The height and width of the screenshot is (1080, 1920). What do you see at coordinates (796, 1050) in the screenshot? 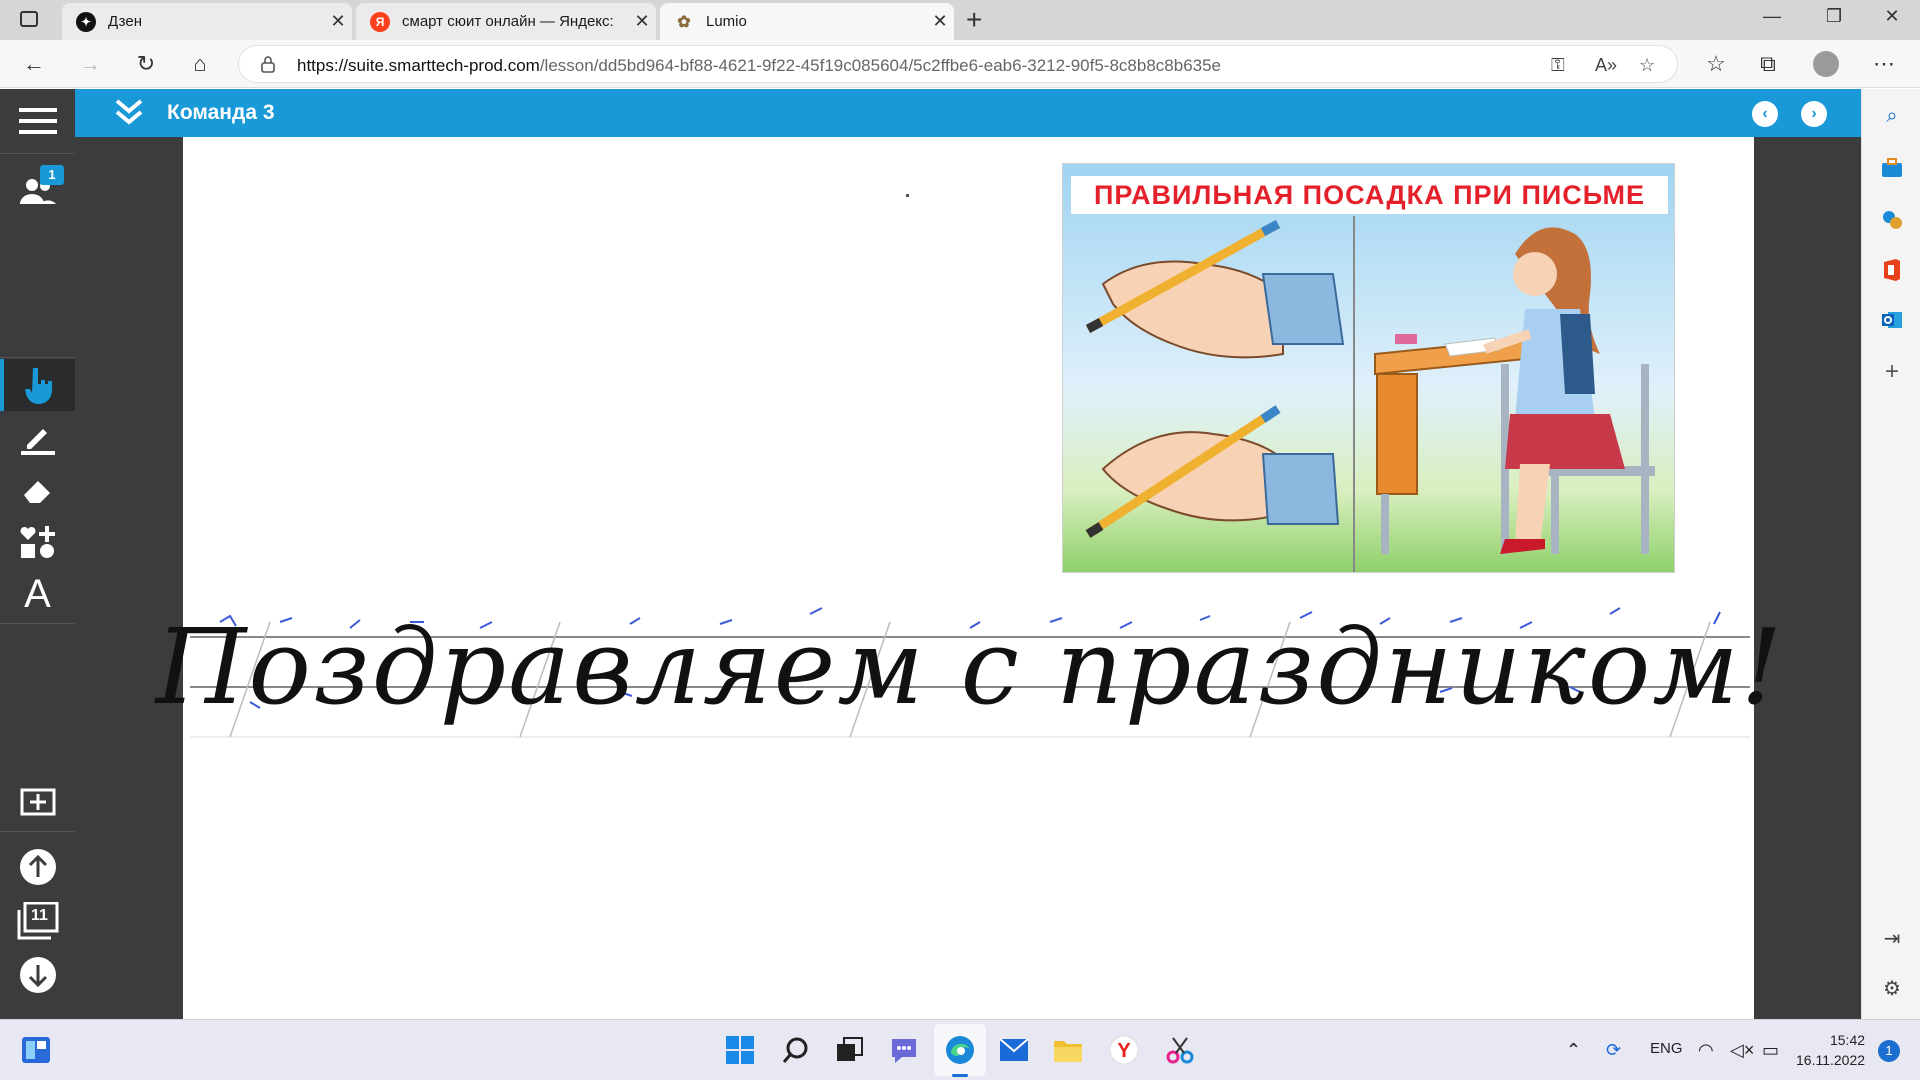
I see `taskbar-search-icon` at bounding box center [796, 1050].